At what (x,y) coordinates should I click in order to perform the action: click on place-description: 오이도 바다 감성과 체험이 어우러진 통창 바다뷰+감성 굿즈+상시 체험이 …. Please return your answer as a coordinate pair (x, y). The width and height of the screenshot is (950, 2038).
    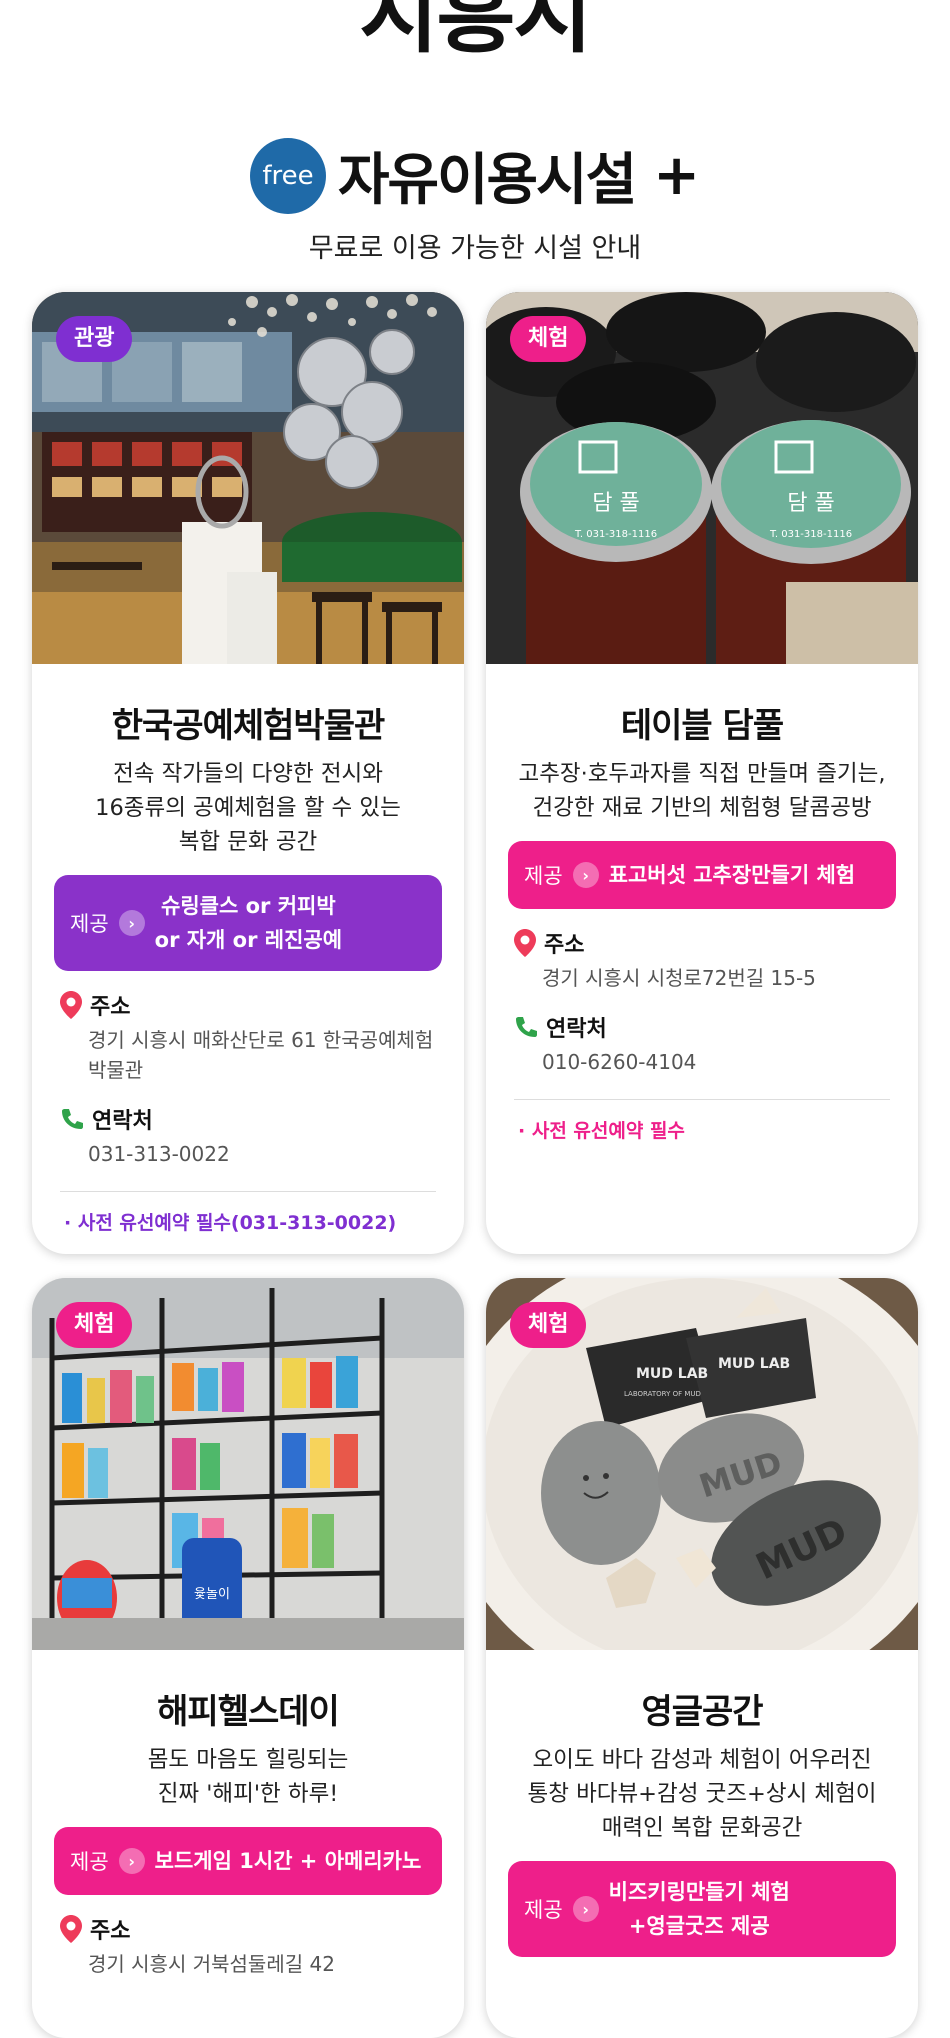
    Looking at the image, I should click on (702, 1794).